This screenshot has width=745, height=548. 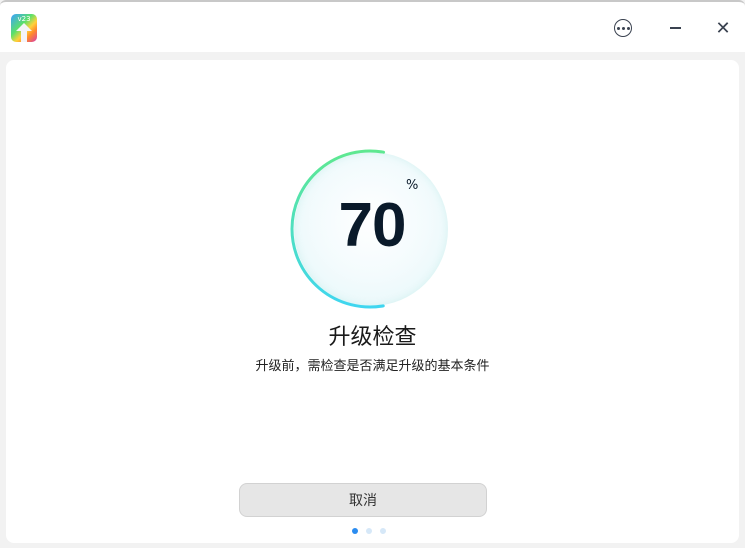 What do you see at coordinates (372, 366) in the screenshot?
I see `page-description: 升级前，需检查是否满足升级的基本条件` at bounding box center [372, 366].